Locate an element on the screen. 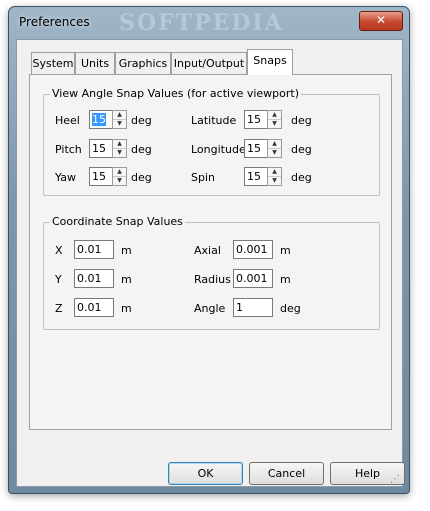  pitch-label: Pitch is located at coordinates (68, 149).